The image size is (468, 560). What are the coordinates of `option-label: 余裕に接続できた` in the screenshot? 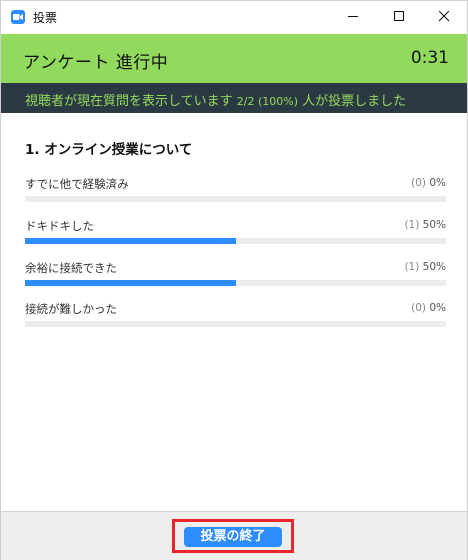 It's located at (71, 268).